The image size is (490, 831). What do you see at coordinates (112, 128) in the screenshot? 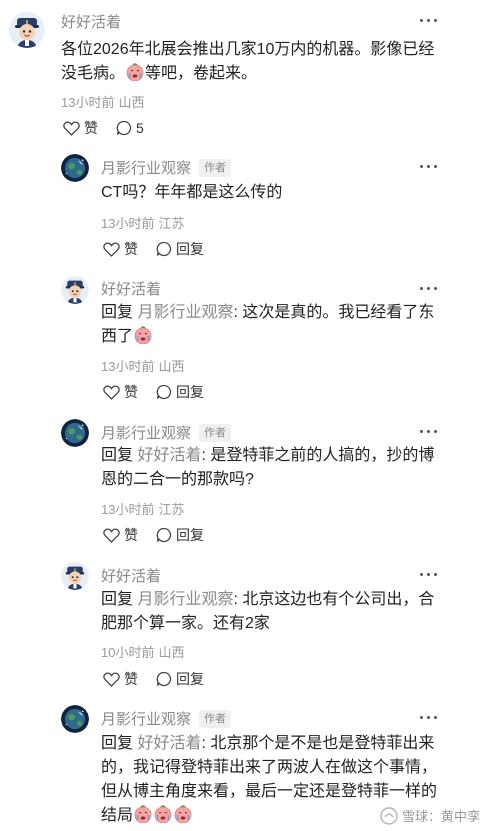
I see `comment-actions: 赞 5` at bounding box center [112, 128].